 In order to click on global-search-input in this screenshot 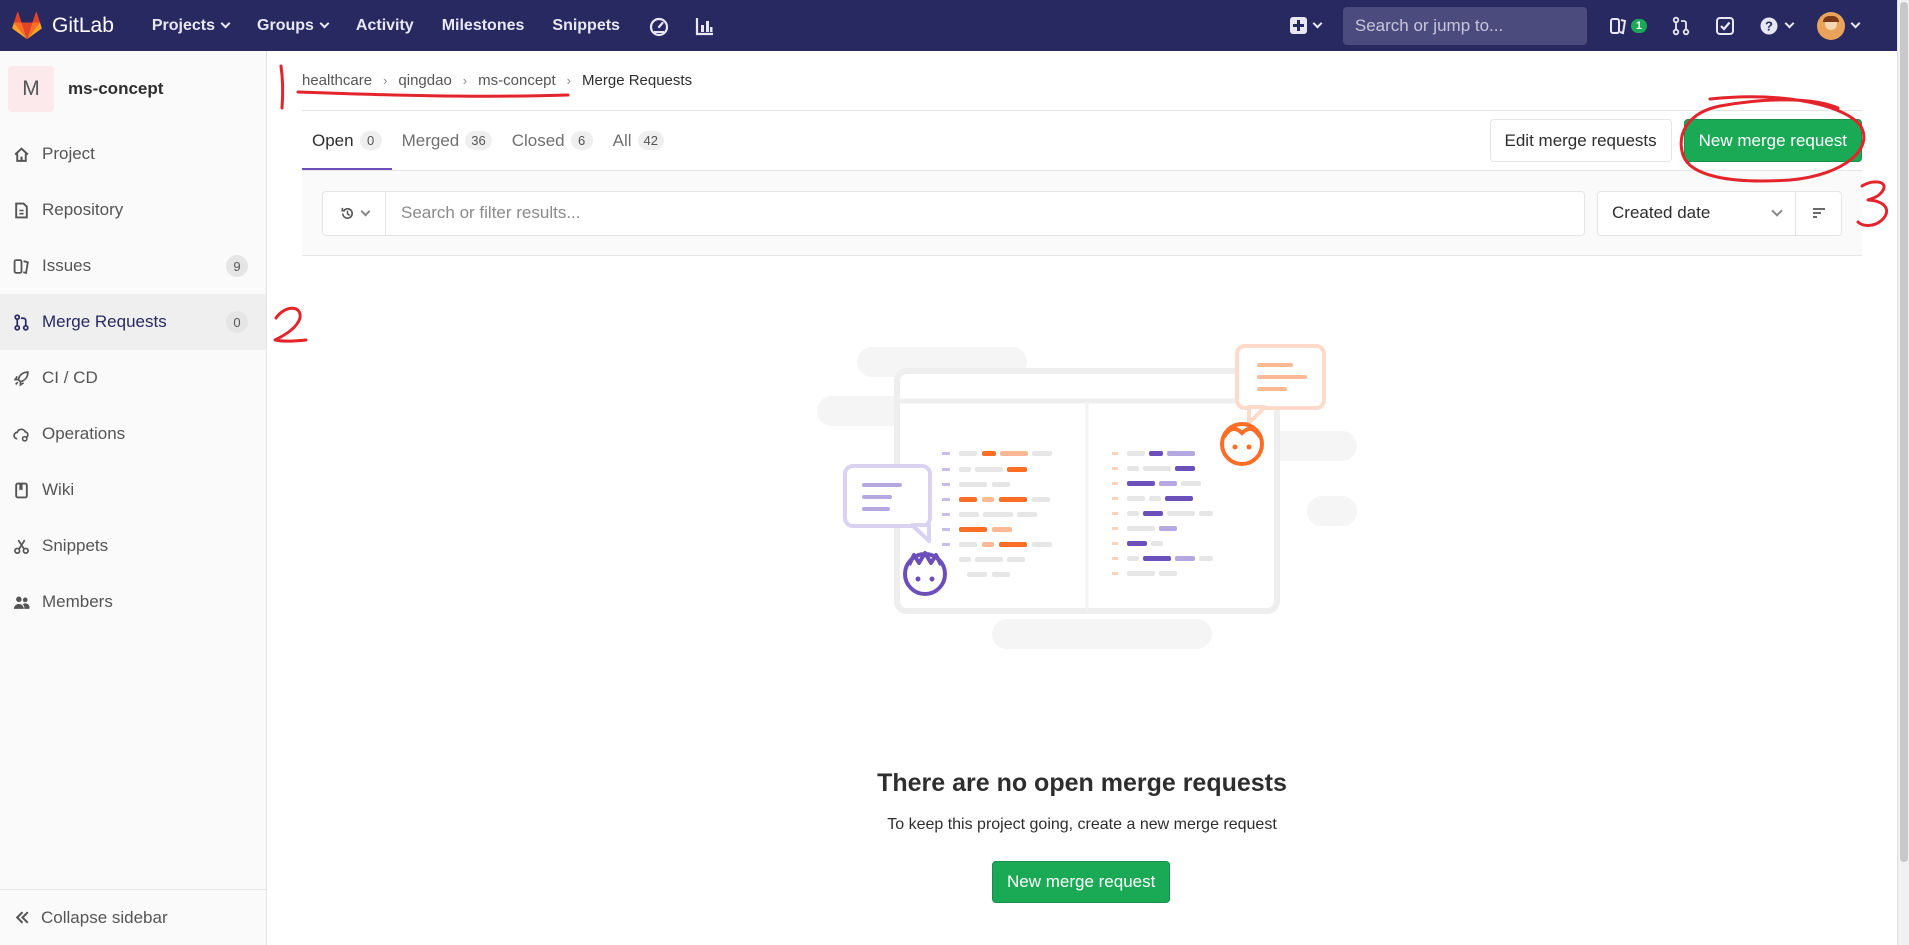, I will do `click(1465, 25)`.